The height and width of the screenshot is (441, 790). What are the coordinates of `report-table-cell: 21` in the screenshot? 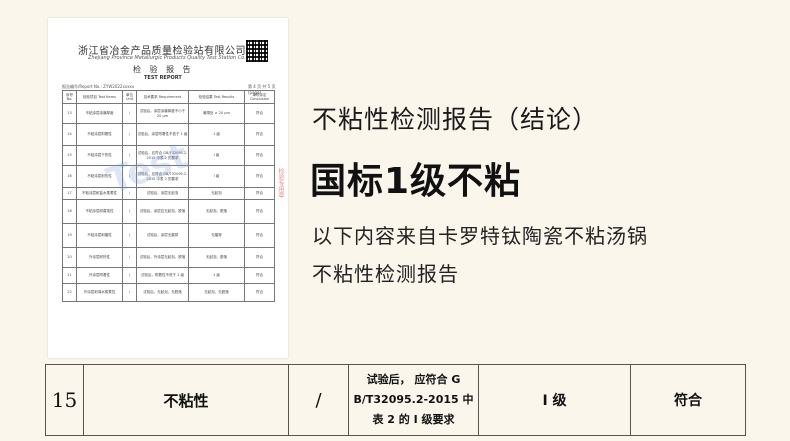 It's located at (69, 275).